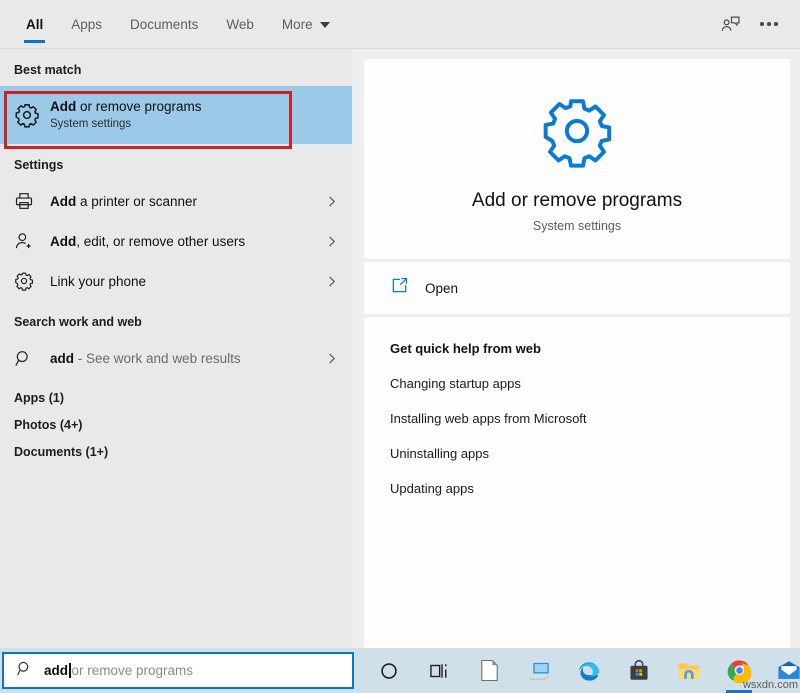 This screenshot has height=693, width=800. I want to click on help-link-uninstalling-apps: Uninstalling apps, so click(590, 453).